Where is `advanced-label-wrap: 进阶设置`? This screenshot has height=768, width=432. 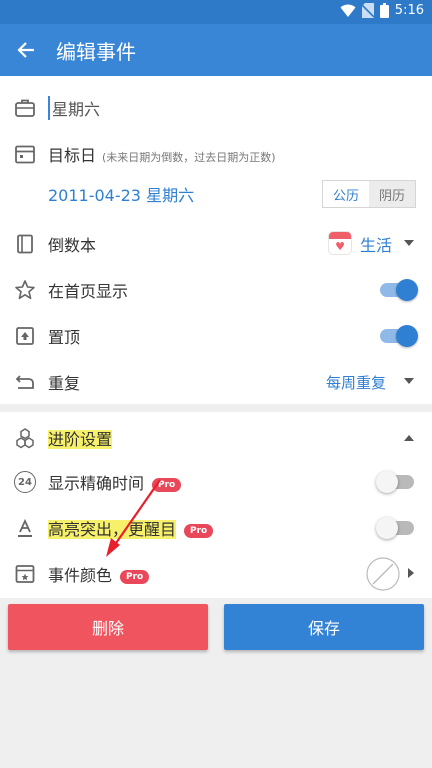
advanced-label-wrap: 进阶设置 is located at coordinates (80, 438).